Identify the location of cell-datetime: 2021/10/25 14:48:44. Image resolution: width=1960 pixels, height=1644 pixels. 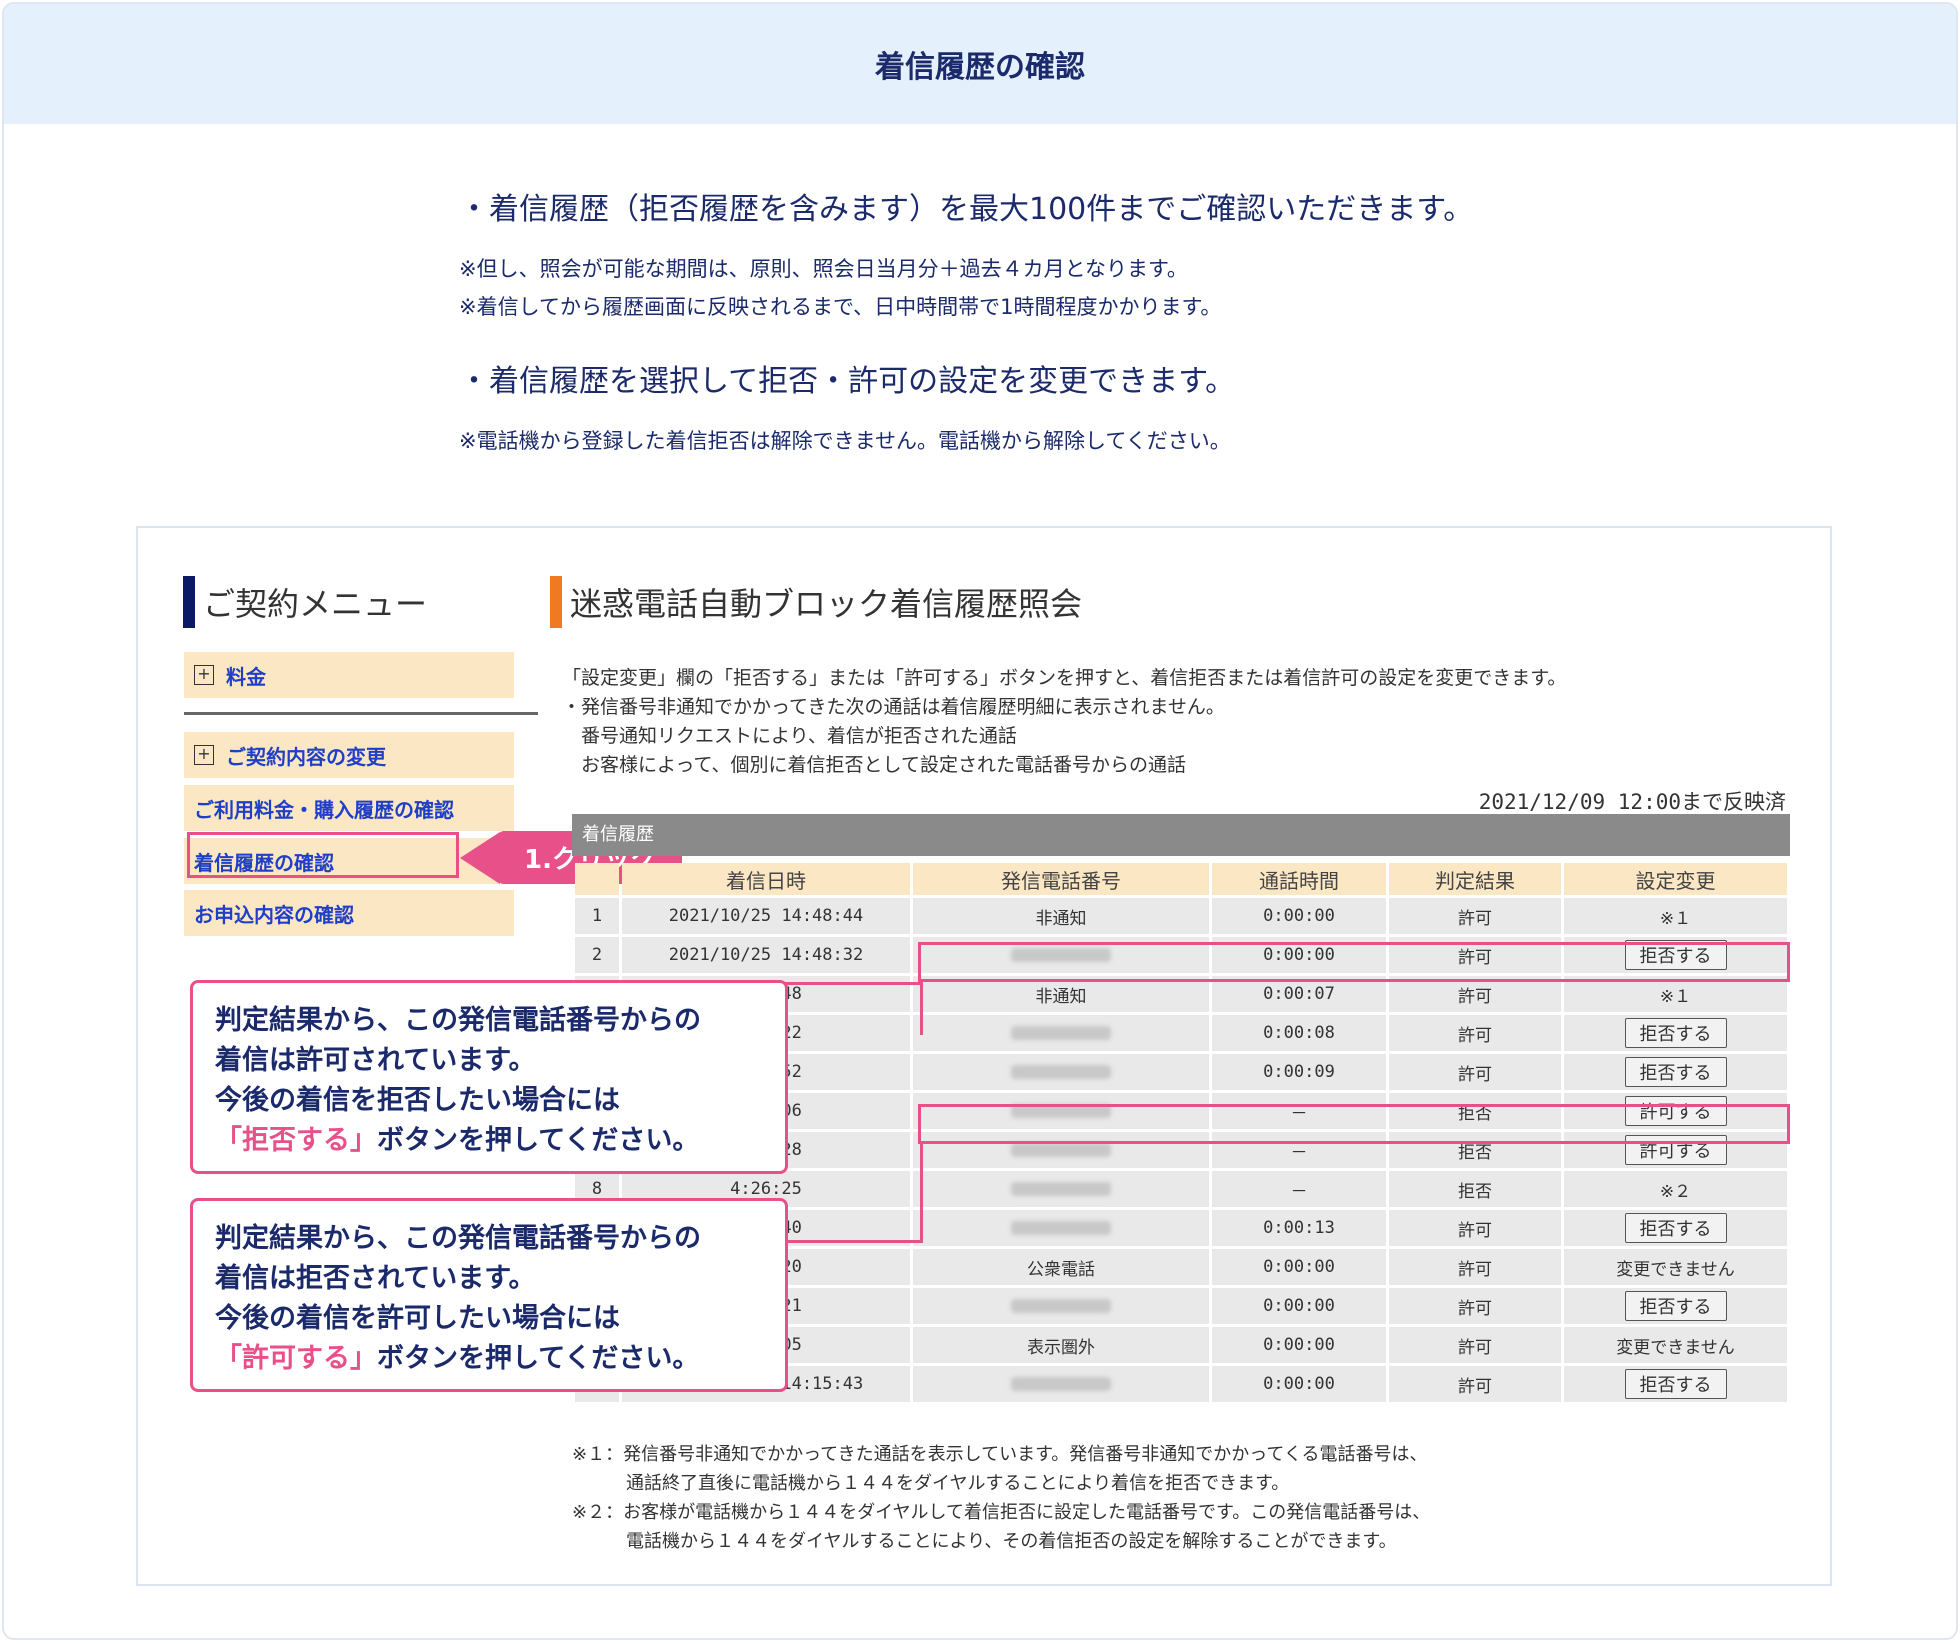
(766, 916).